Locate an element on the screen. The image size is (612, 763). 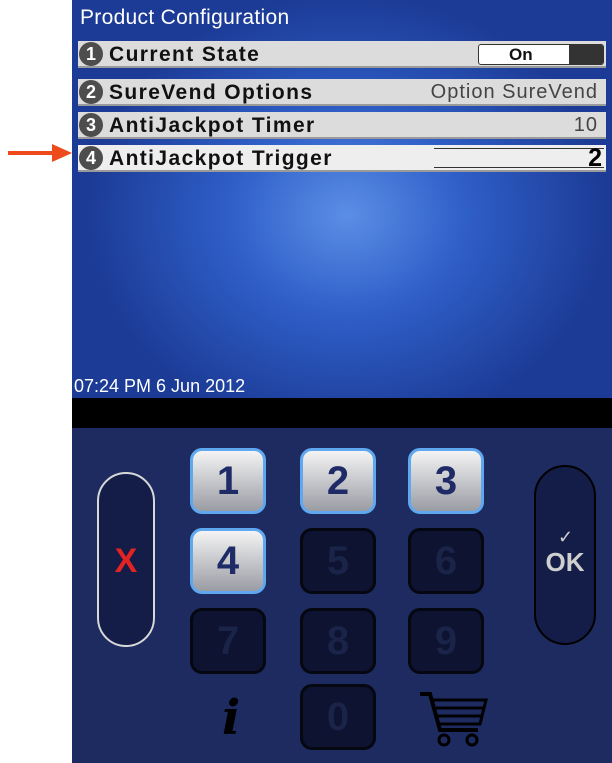
row-surevend-options: 2 SureVend Options Option SureVend is located at coordinates (342, 92).